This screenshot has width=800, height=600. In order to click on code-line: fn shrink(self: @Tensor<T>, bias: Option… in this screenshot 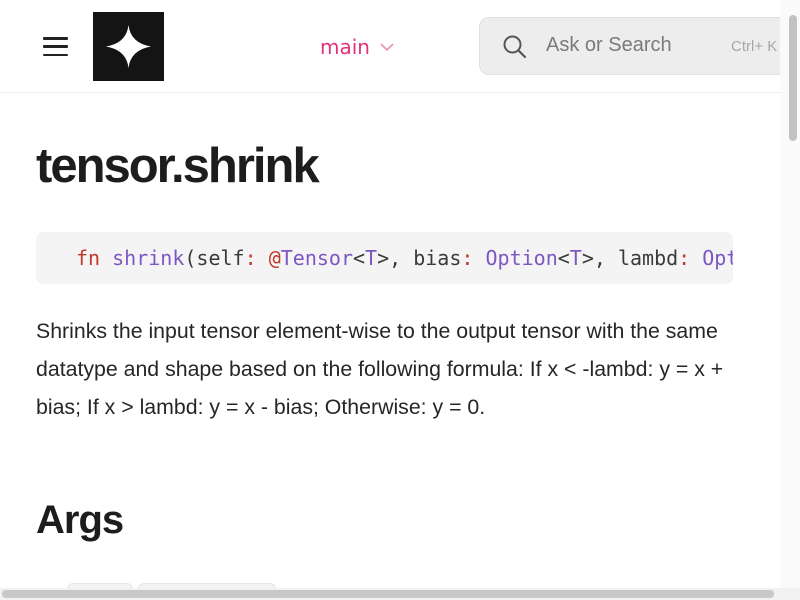, I will do `click(404, 258)`.